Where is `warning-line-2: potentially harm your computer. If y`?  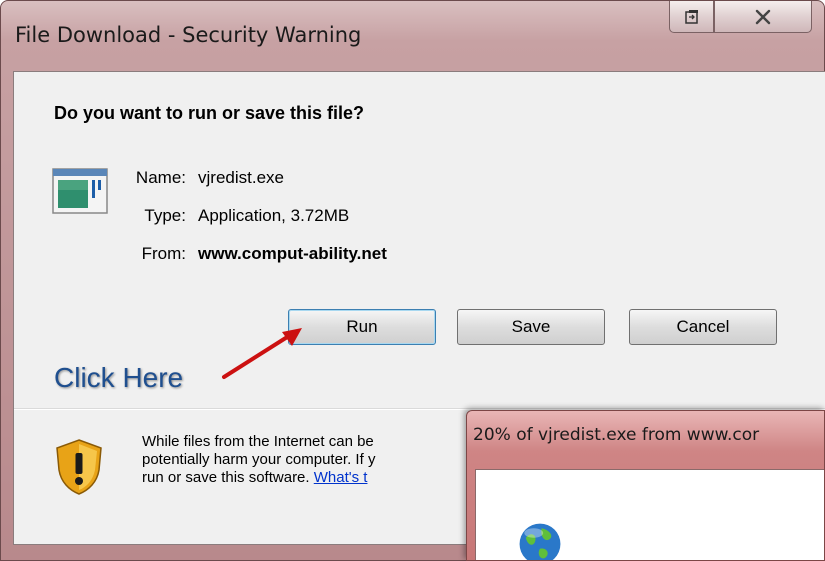
warning-line-2: potentially harm your computer. If y is located at coordinates (259, 459).